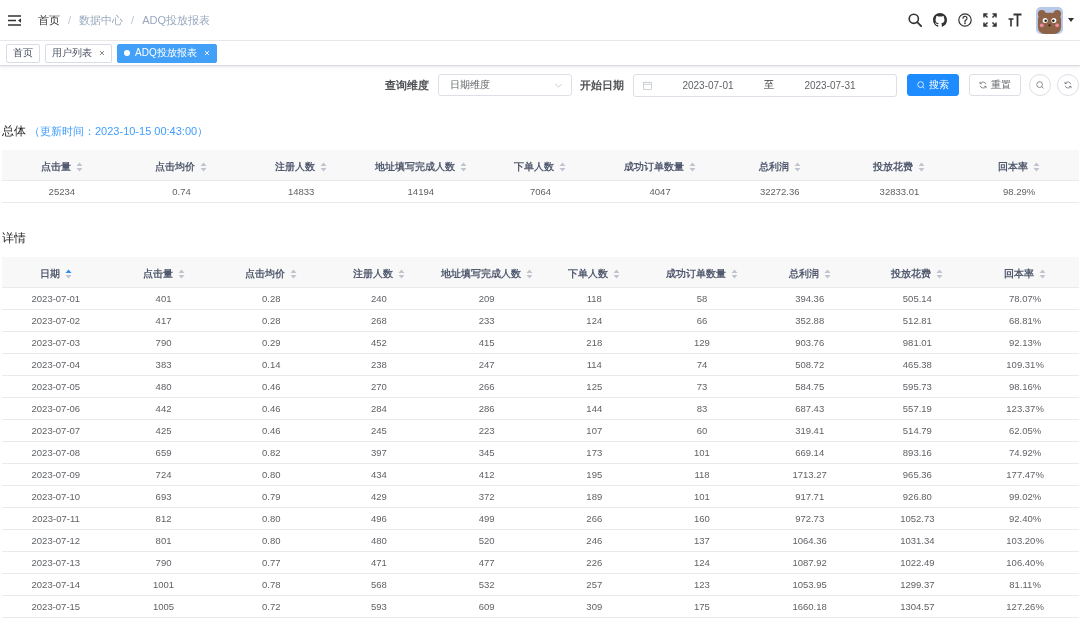 The width and height of the screenshot is (1080, 621). I want to click on table-cell: 508.72, so click(809, 364).